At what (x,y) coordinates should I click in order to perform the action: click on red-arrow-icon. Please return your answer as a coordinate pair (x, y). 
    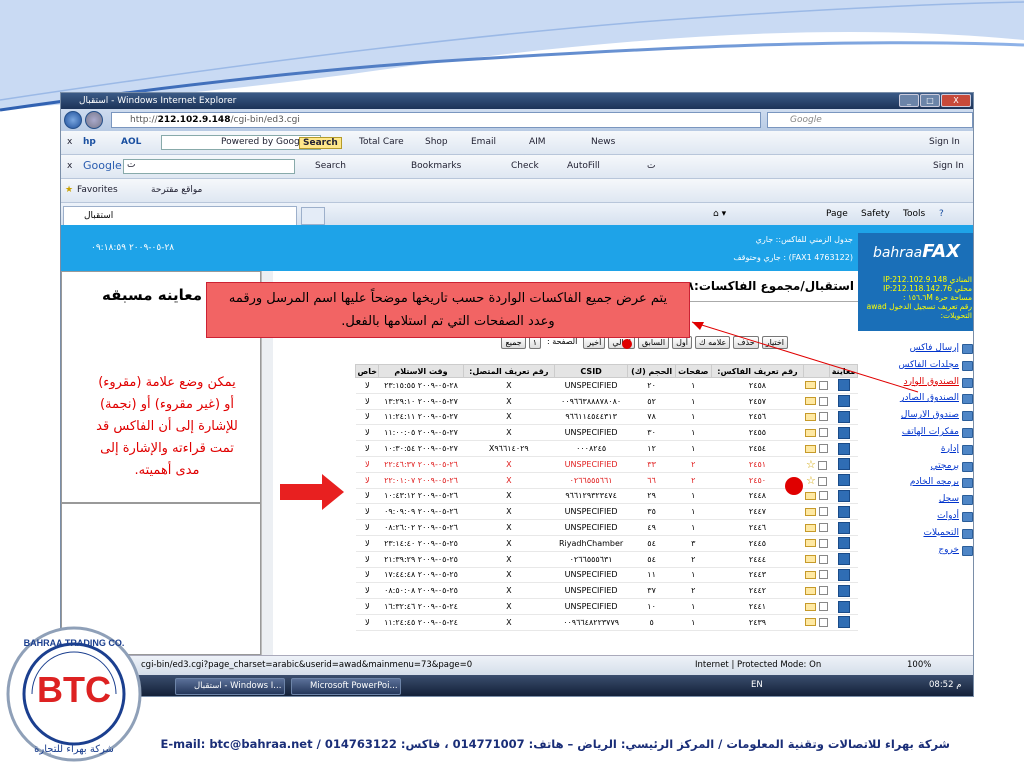
    Looking at the image, I should click on (312, 492).